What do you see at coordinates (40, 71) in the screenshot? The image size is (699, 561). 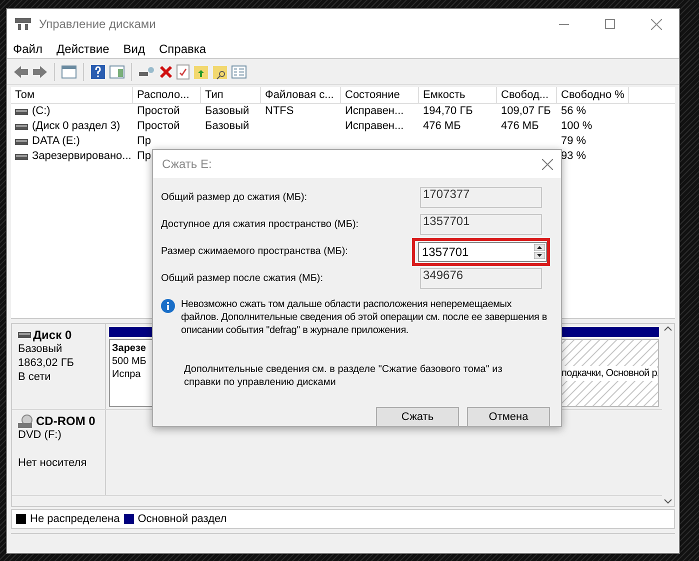 I see `forward-icon` at bounding box center [40, 71].